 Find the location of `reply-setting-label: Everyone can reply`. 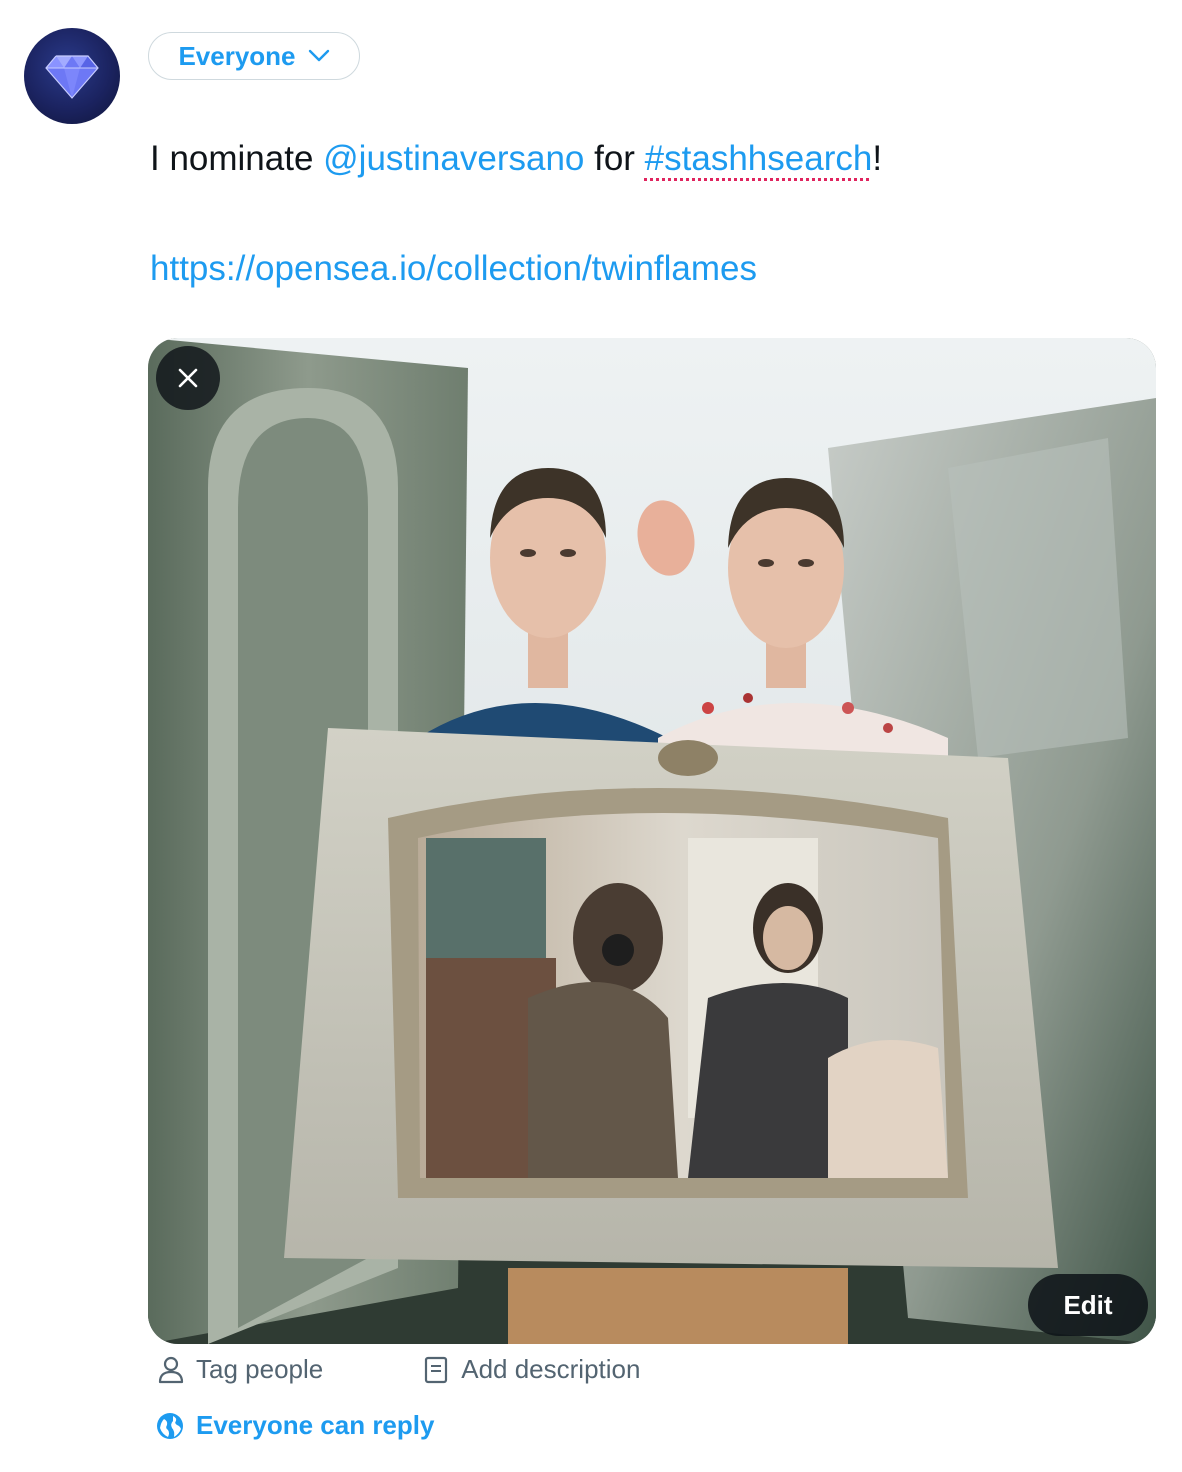

reply-setting-label: Everyone can reply is located at coordinates (315, 1425).